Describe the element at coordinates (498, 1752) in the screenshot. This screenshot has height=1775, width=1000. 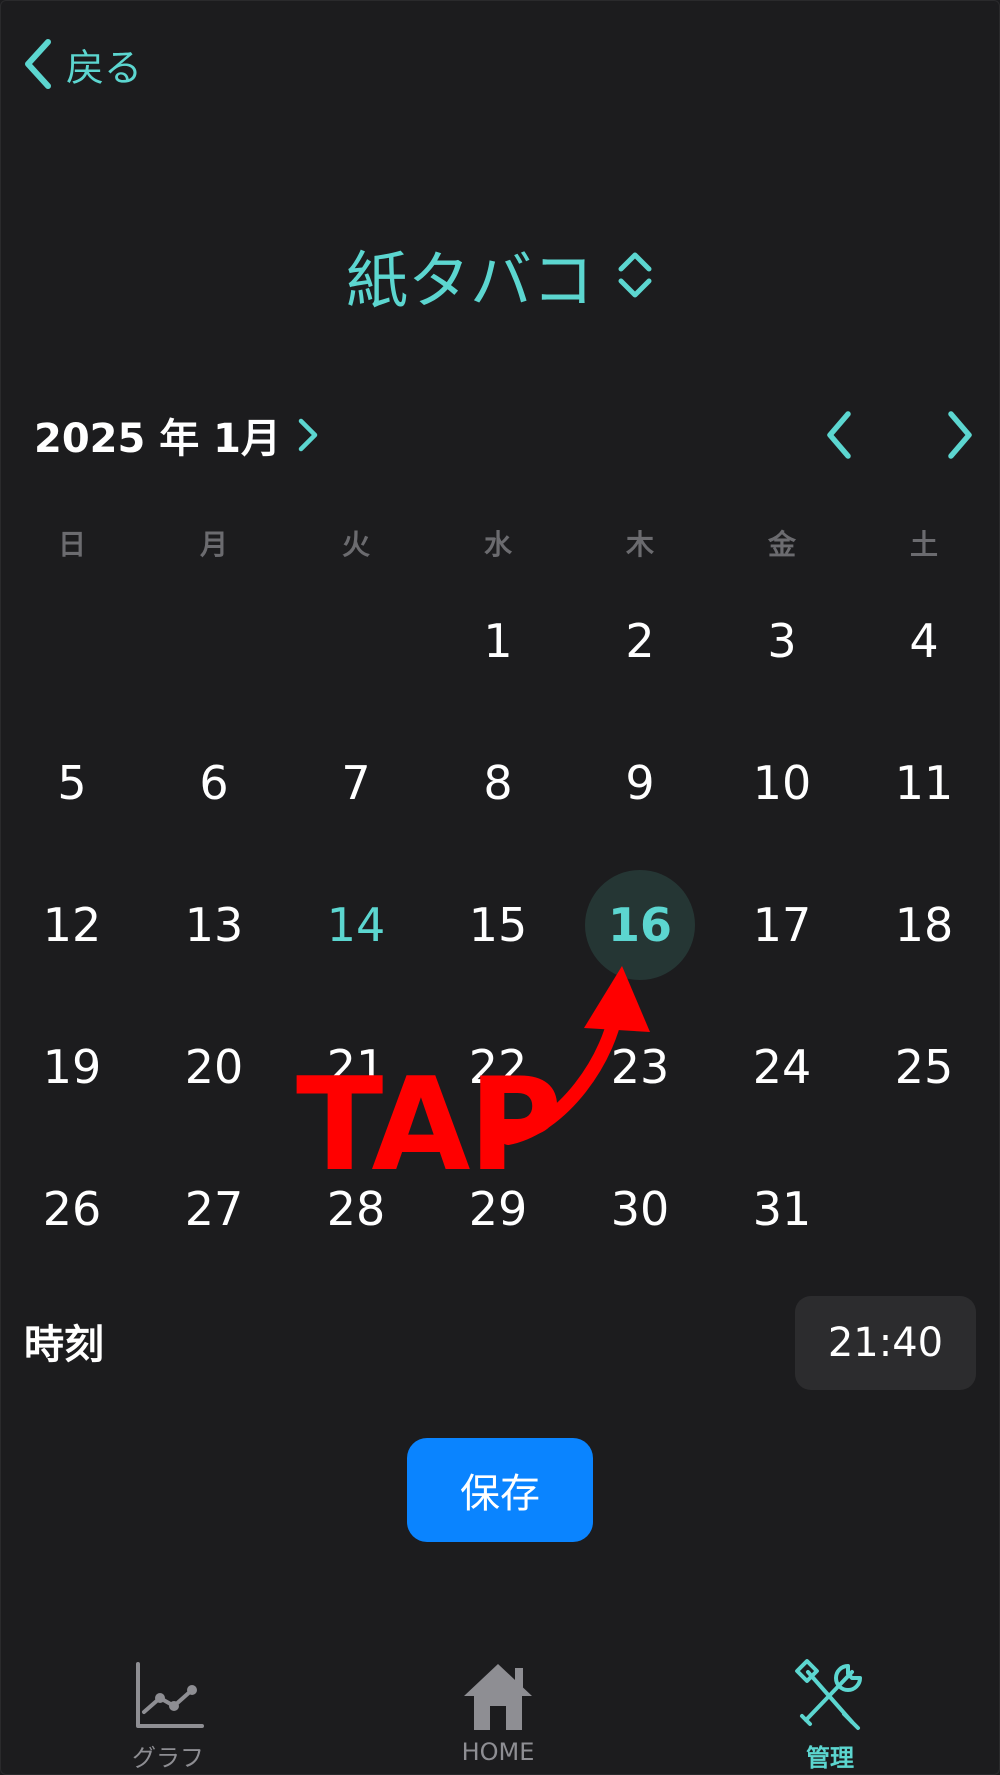
I see `tab-home-label: HOME` at that location.